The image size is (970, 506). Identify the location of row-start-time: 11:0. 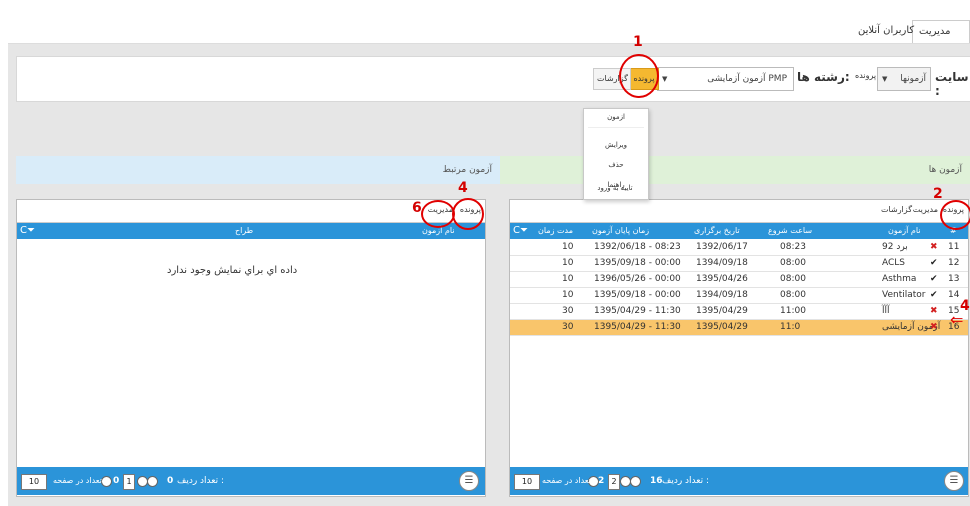
(790, 327).